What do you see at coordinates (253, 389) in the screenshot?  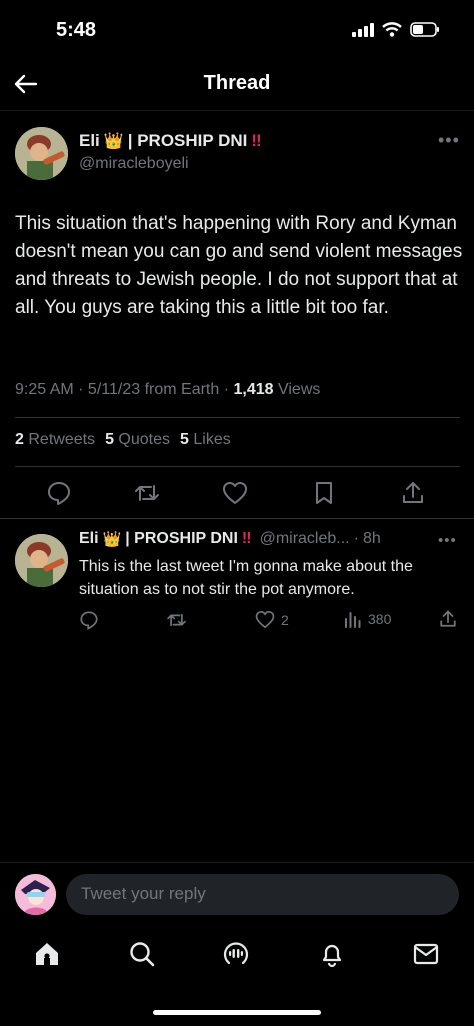 I see `views-count: 1,418` at bounding box center [253, 389].